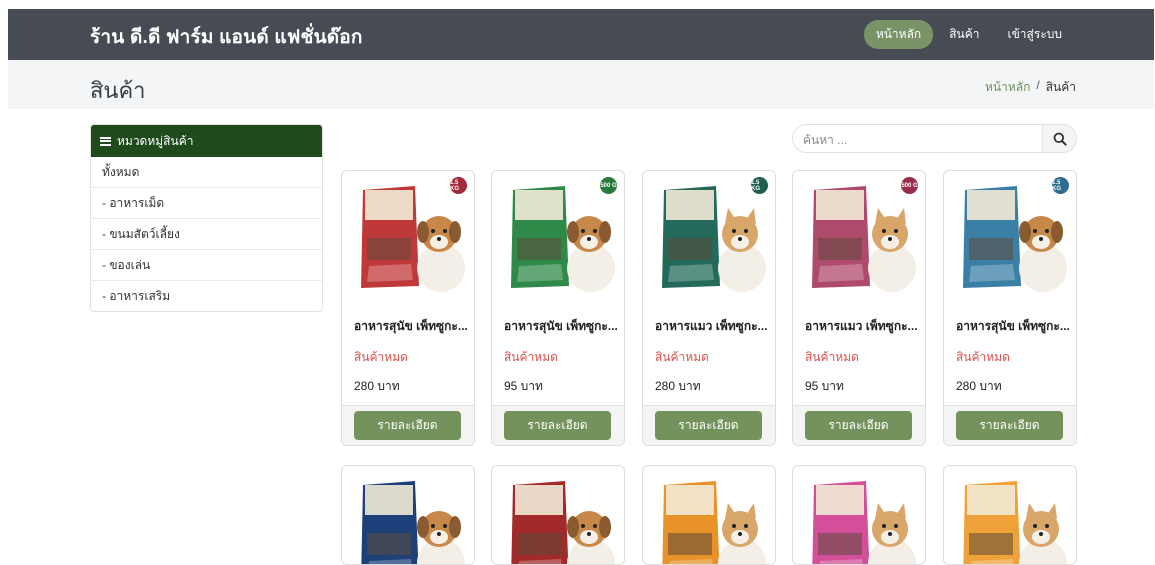 The width and height of the screenshot is (1155, 565). What do you see at coordinates (226, 37) in the screenshot?
I see `brand-logo-text: ร้าน ดี.ดี ฟาร์ม แอนด์ แฟชั่นด๊อก` at bounding box center [226, 37].